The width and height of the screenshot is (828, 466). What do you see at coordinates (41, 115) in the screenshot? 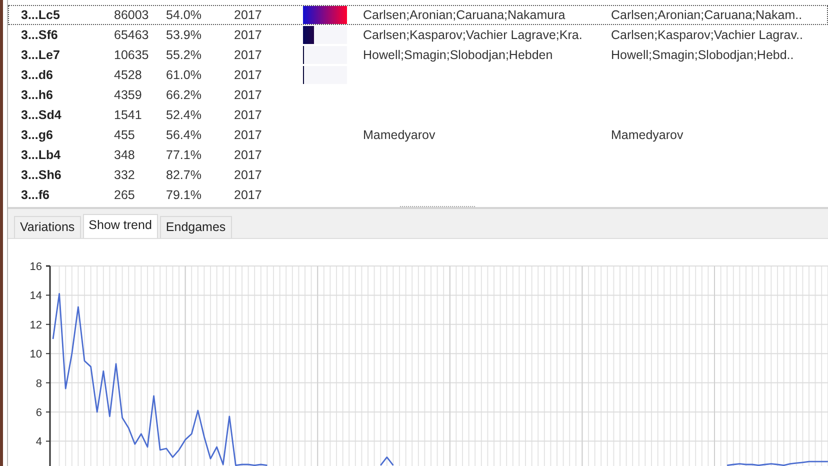
I see `table-cell-text: 3...Sd4` at bounding box center [41, 115].